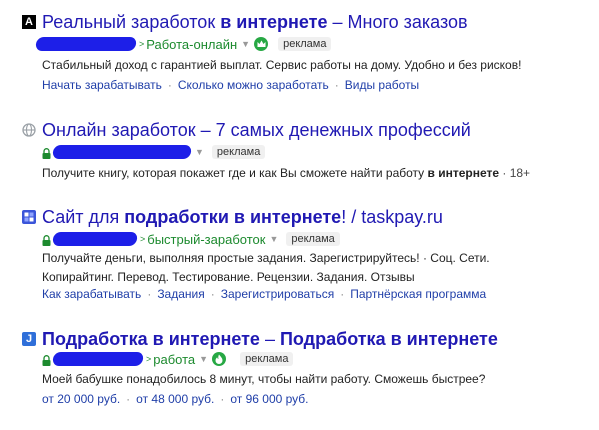  What do you see at coordinates (180, 294) in the screenshot?
I see `sitelink-tasks: Задания` at bounding box center [180, 294].